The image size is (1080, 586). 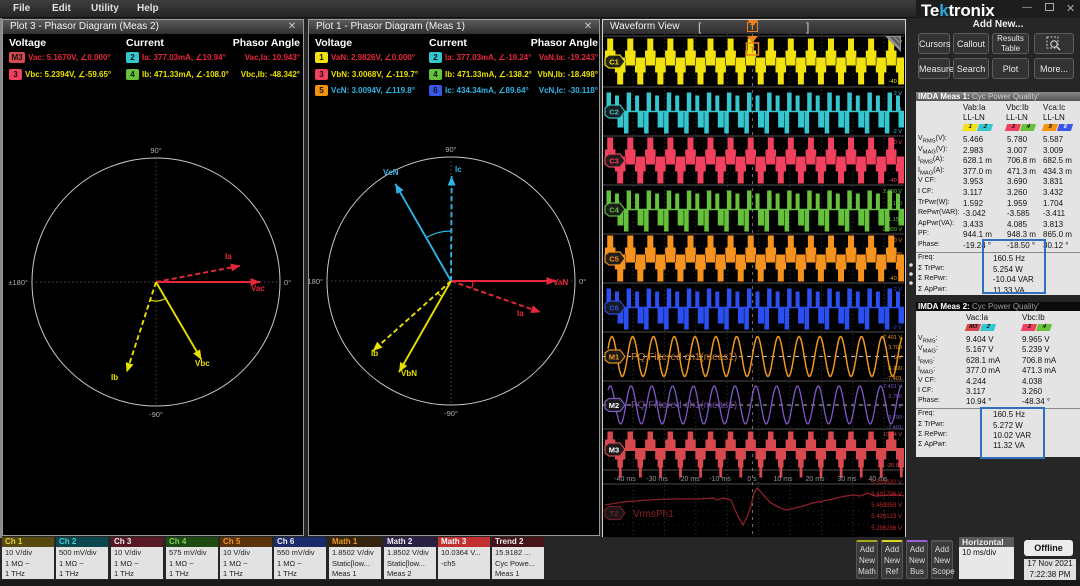 What do you see at coordinates (614, 405) in the screenshot?
I see `svg-text: M2` at bounding box center [614, 405].